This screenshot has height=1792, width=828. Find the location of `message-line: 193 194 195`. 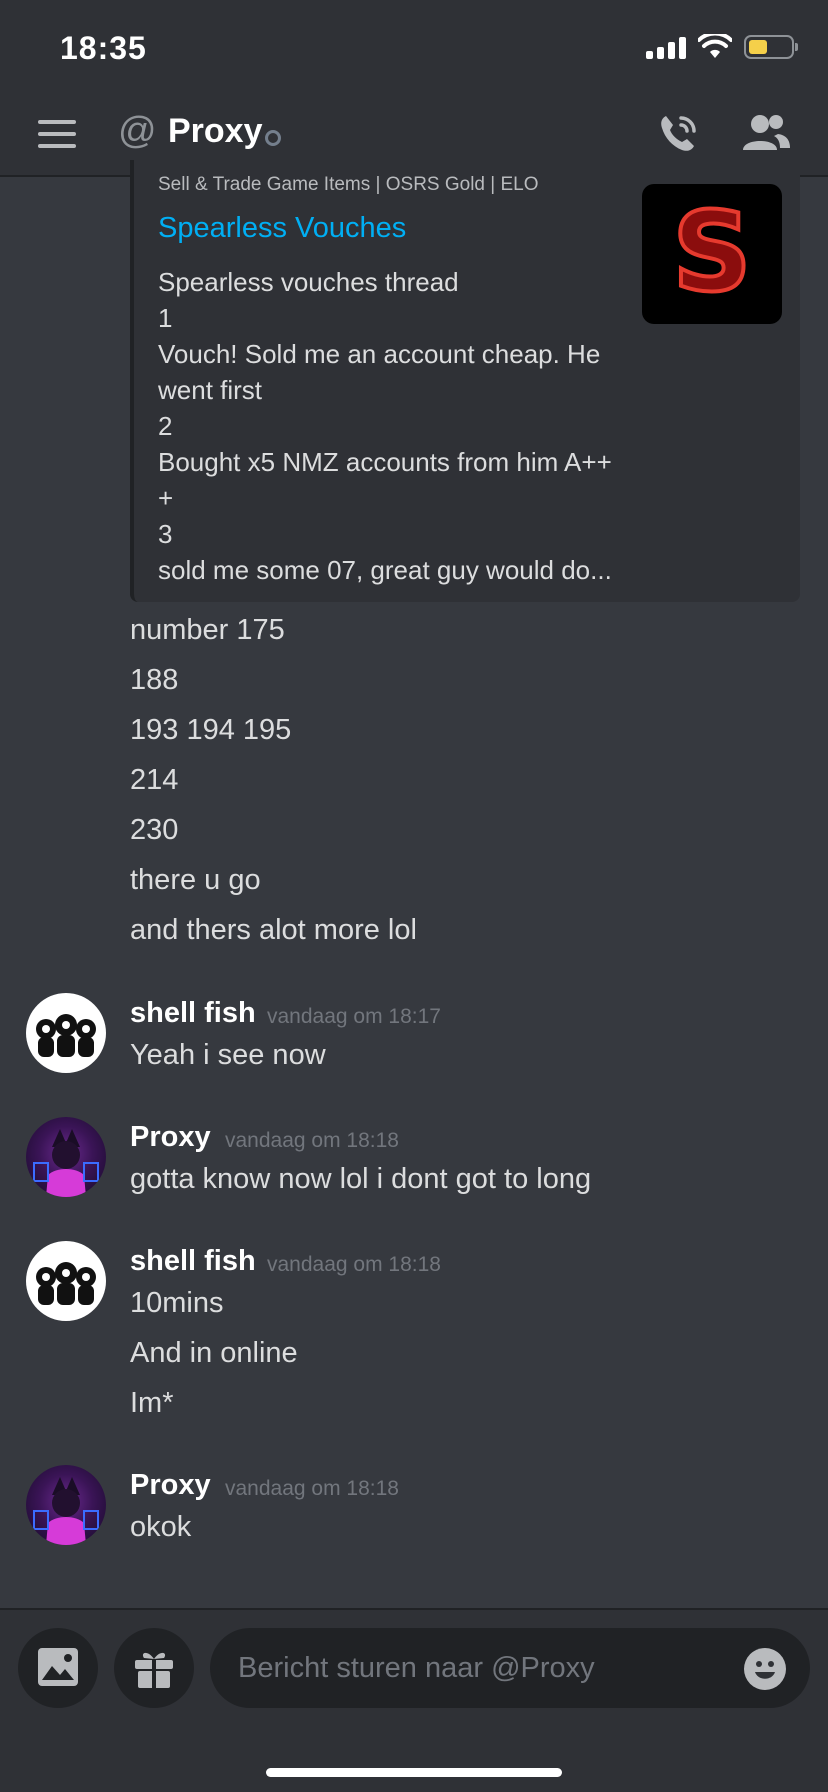

message-line: 193 194 195 is located at coordinates (210, 730).